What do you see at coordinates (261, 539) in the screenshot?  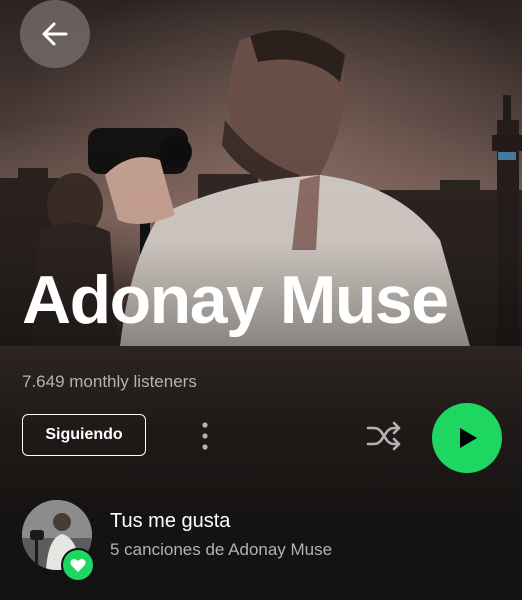 I see `liked-songs-item: Tus me gusta 5 canciones de Adonay Muse` at bounding box center [261, 539].